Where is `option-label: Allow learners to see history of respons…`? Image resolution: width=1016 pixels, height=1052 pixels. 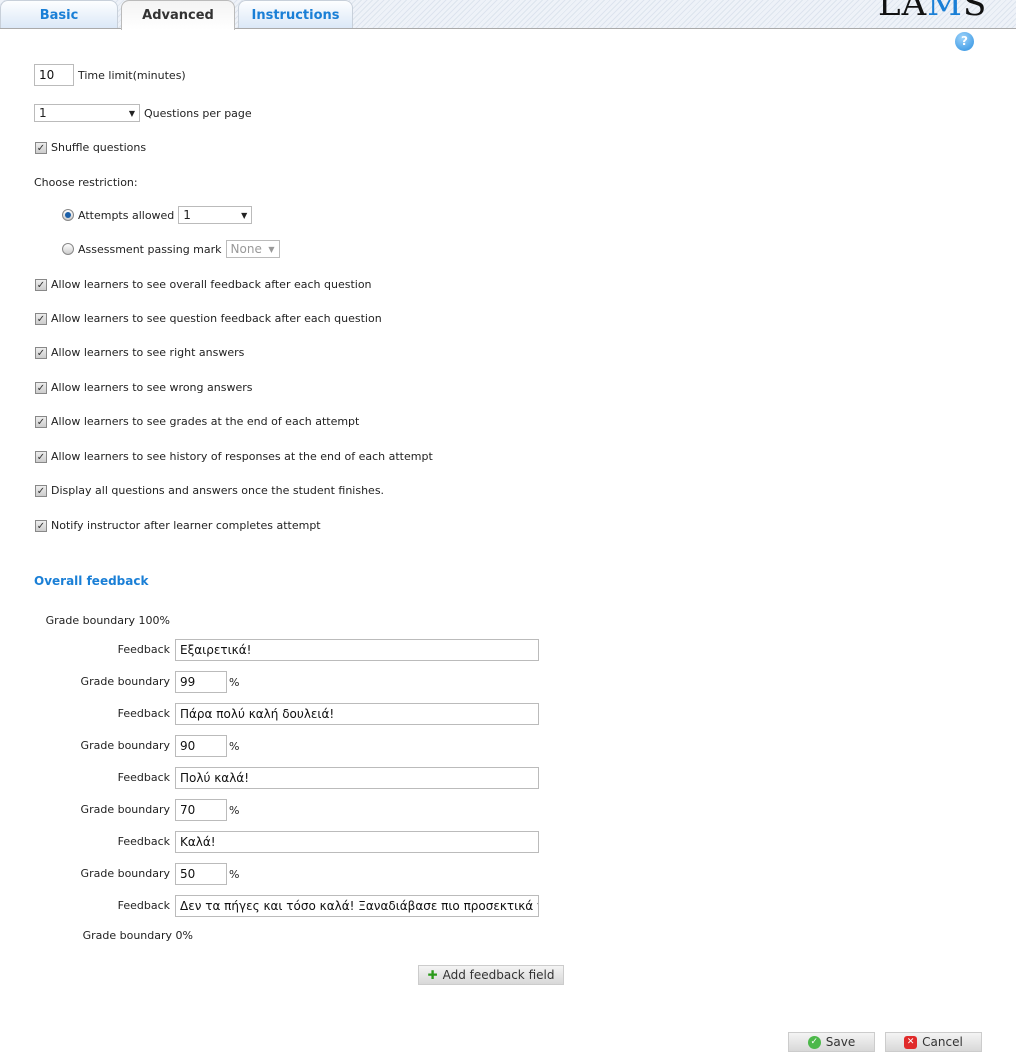
option-label: Allow learners to see history of respons… is located at coordinates (242, 456).